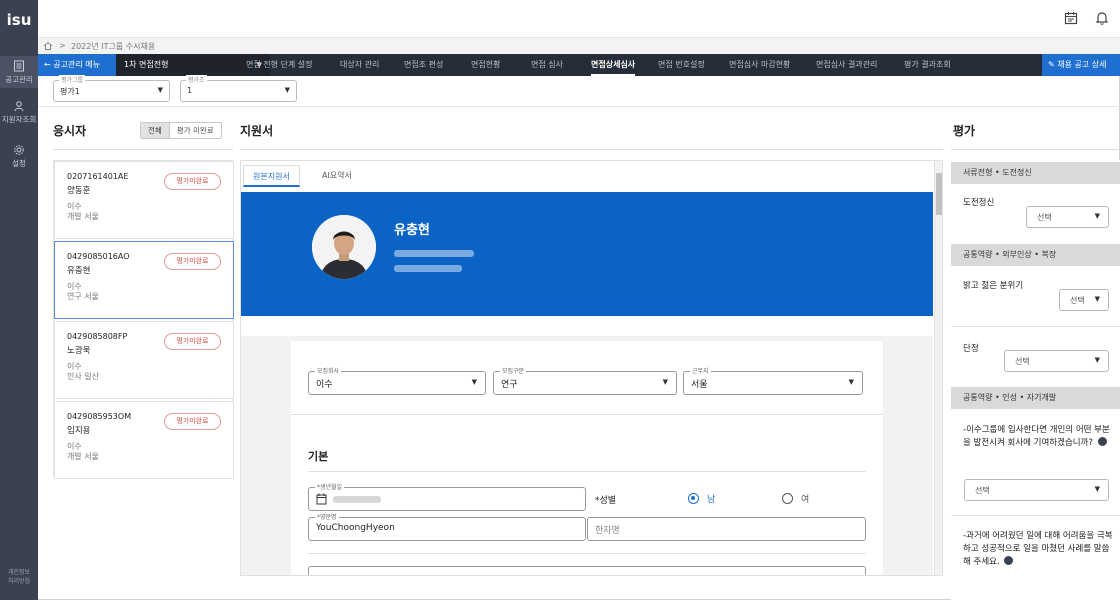 Image resolution: width=1120 pixels, height=600 pixels. I want to click on nav-tab-closing-status: 면접심사 마감현황, so click(759, 65).